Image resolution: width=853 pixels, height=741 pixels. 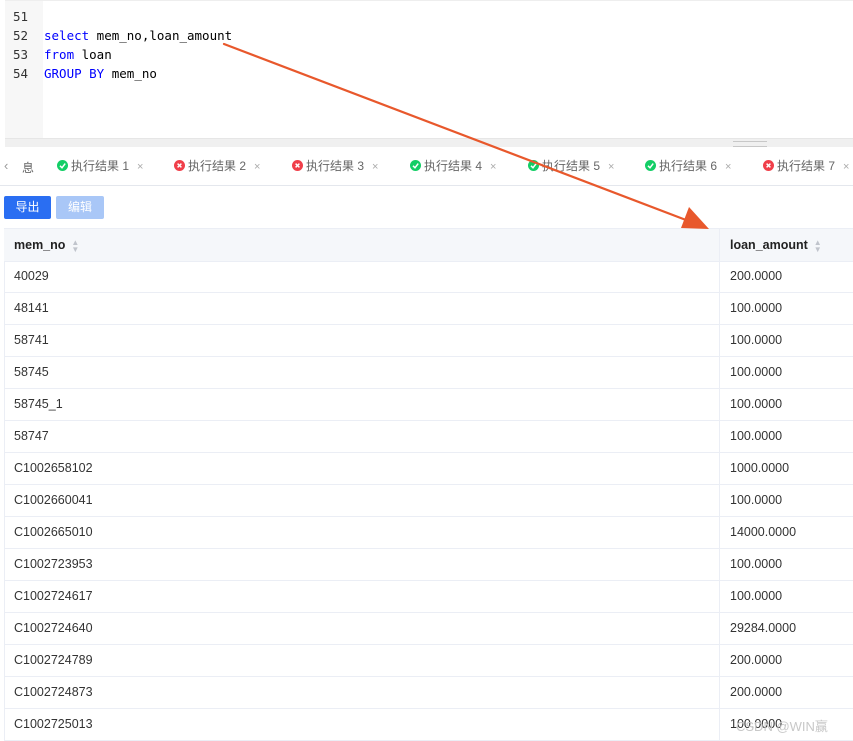 What do you see at coordinates (782, 726) in the screenshot?
I see `watermark-text: CSDN @WIN赢` at bounding box center [782, 726].